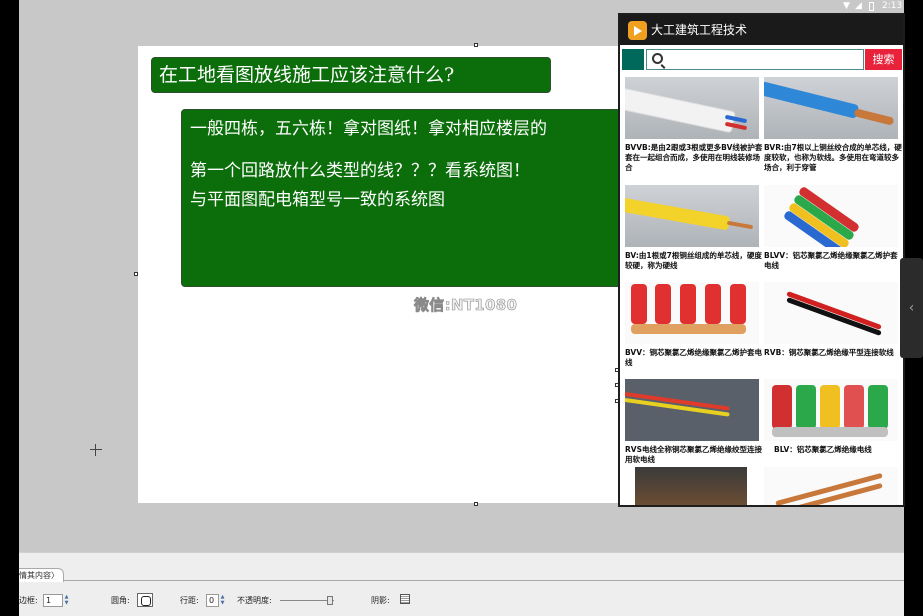 This screenshot has width=923, height=616. Describe the element at coordinates (380, 600) in the screenshot. I see `shadow-label: 阴影:` at that location.